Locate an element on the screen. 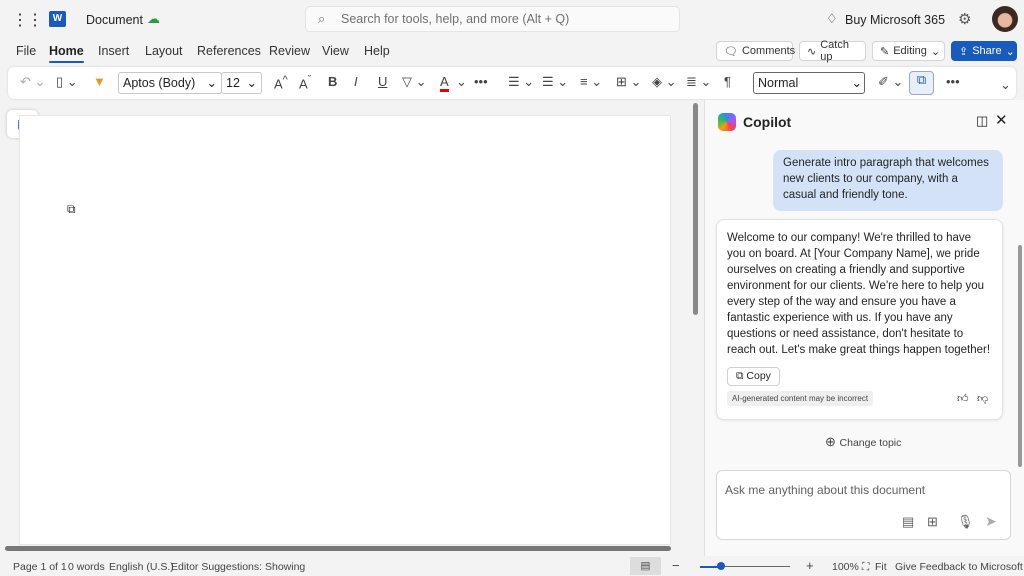  vertical-scrollbar is located at coordinates (695, 209).